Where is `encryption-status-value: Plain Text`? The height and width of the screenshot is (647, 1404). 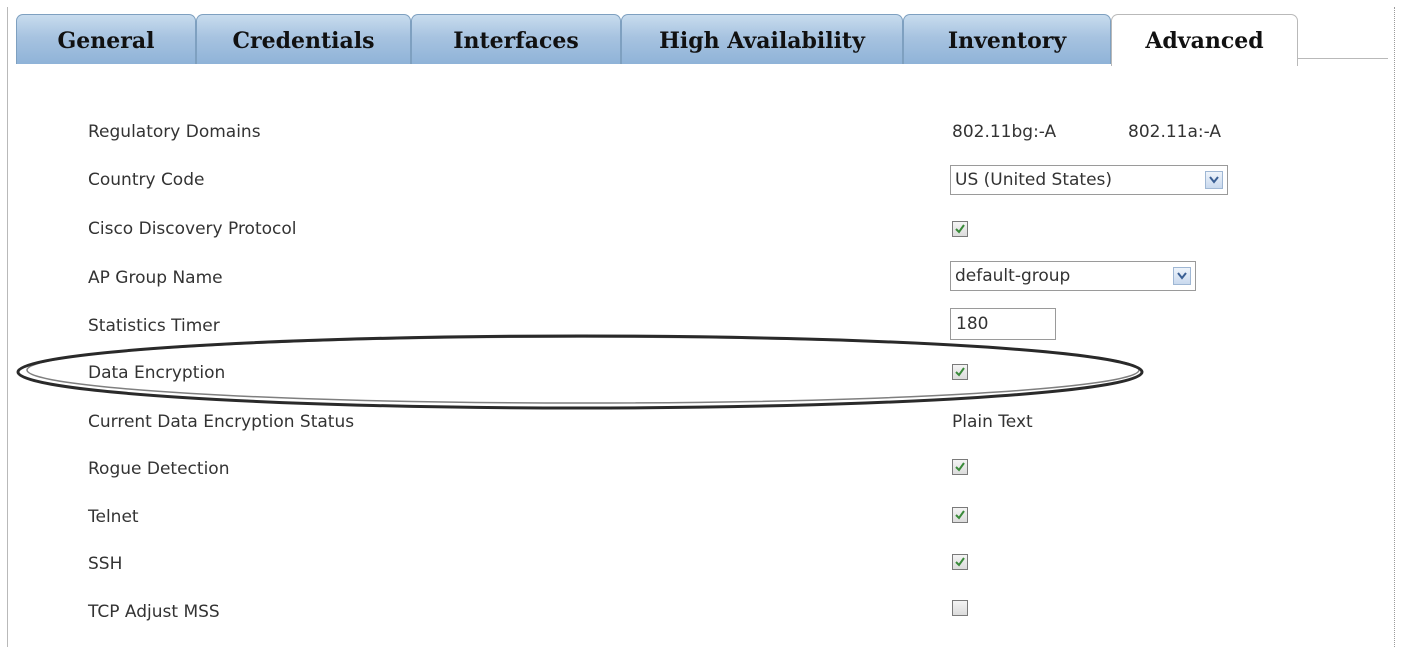 encryption-status-value: Plain Text is located at coordinates (992, 422).